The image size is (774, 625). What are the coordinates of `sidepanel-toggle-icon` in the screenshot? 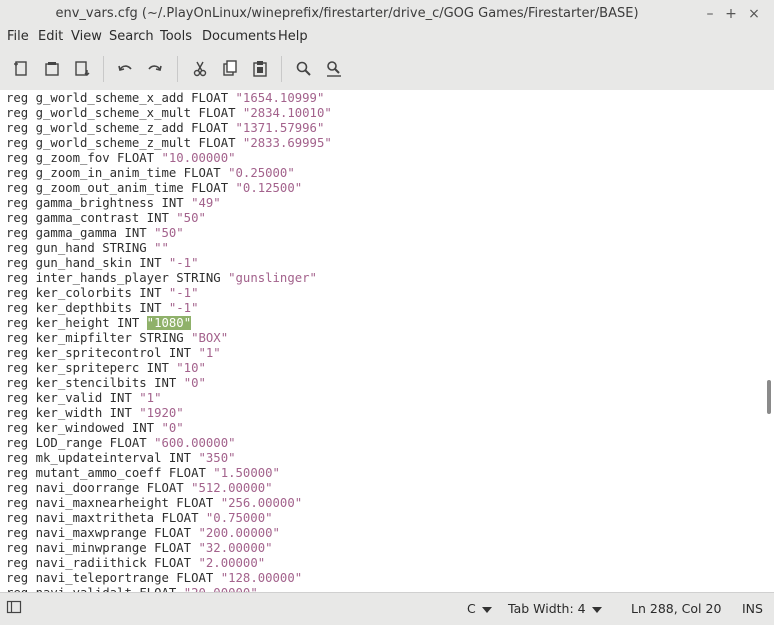 It's located at (14, 608).